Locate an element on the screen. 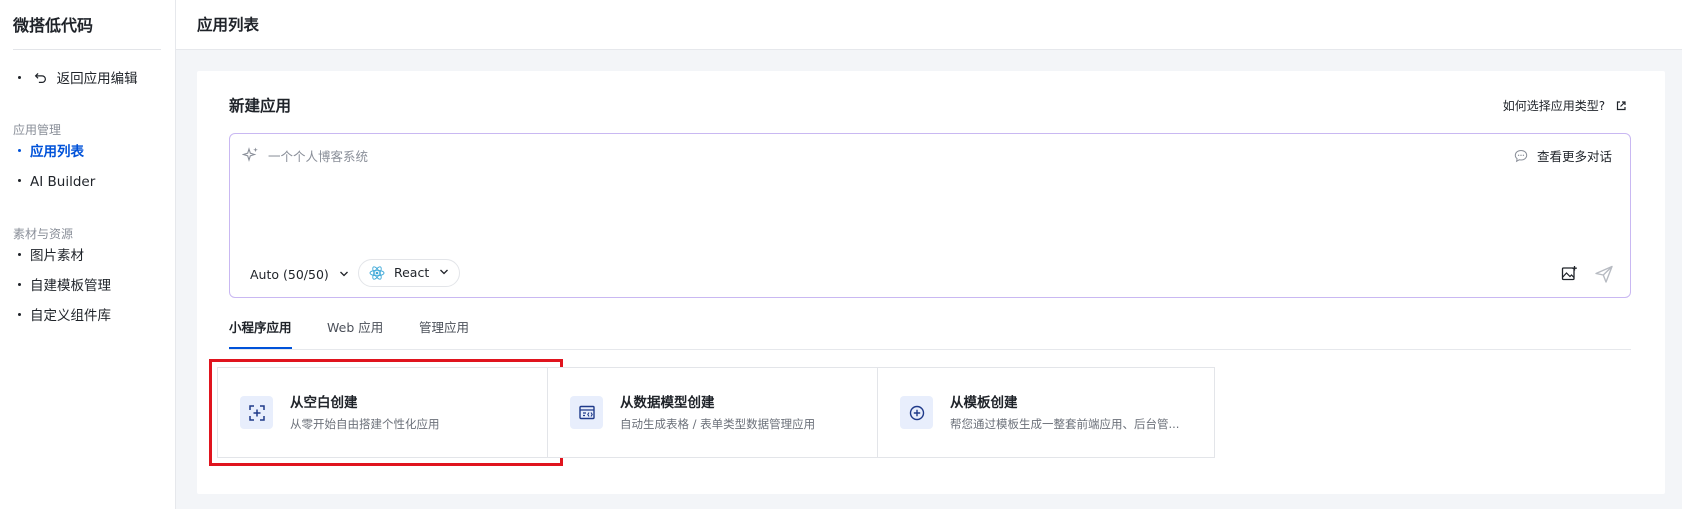 This screenshot has width=1682, height=509. tab-web-app: Web 应用 is located at coordinates (355, 328).